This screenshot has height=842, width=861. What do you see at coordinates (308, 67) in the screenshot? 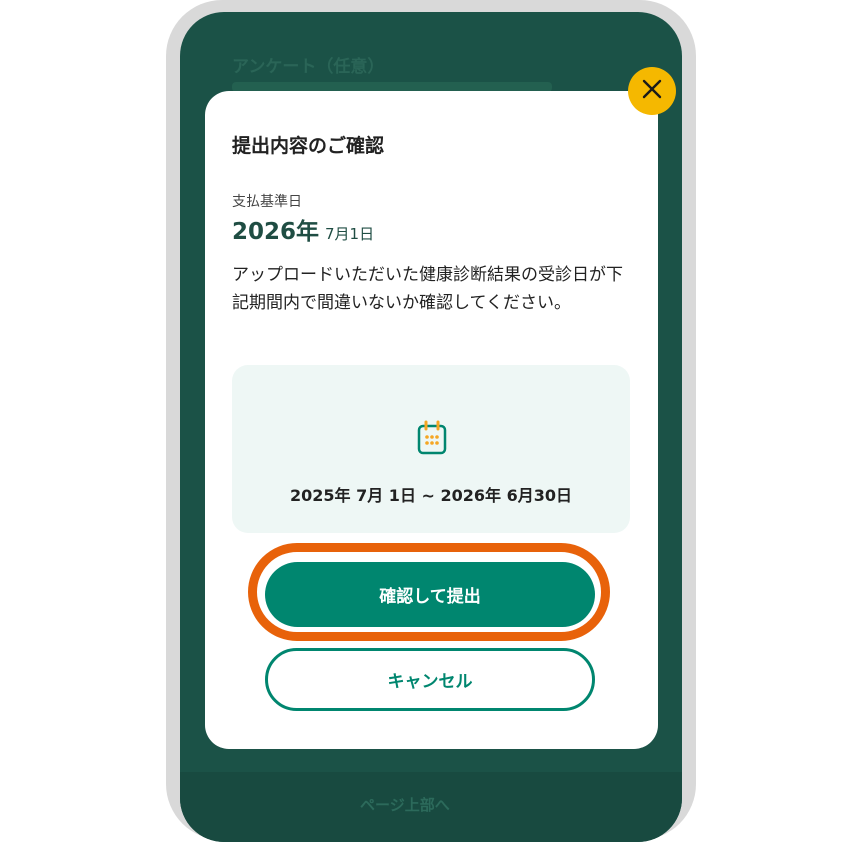
I see `background-title: アンケート（任意）` at bounding box center [308, 67].